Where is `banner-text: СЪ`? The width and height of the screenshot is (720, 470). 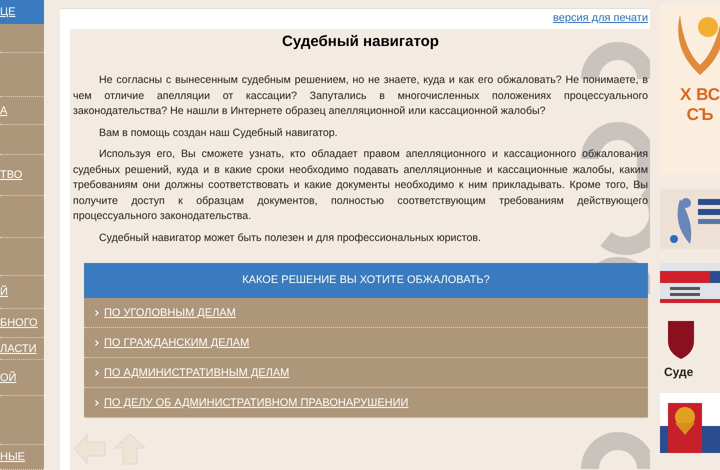
banner-text: СЪ is located at coordinates (700, 115).